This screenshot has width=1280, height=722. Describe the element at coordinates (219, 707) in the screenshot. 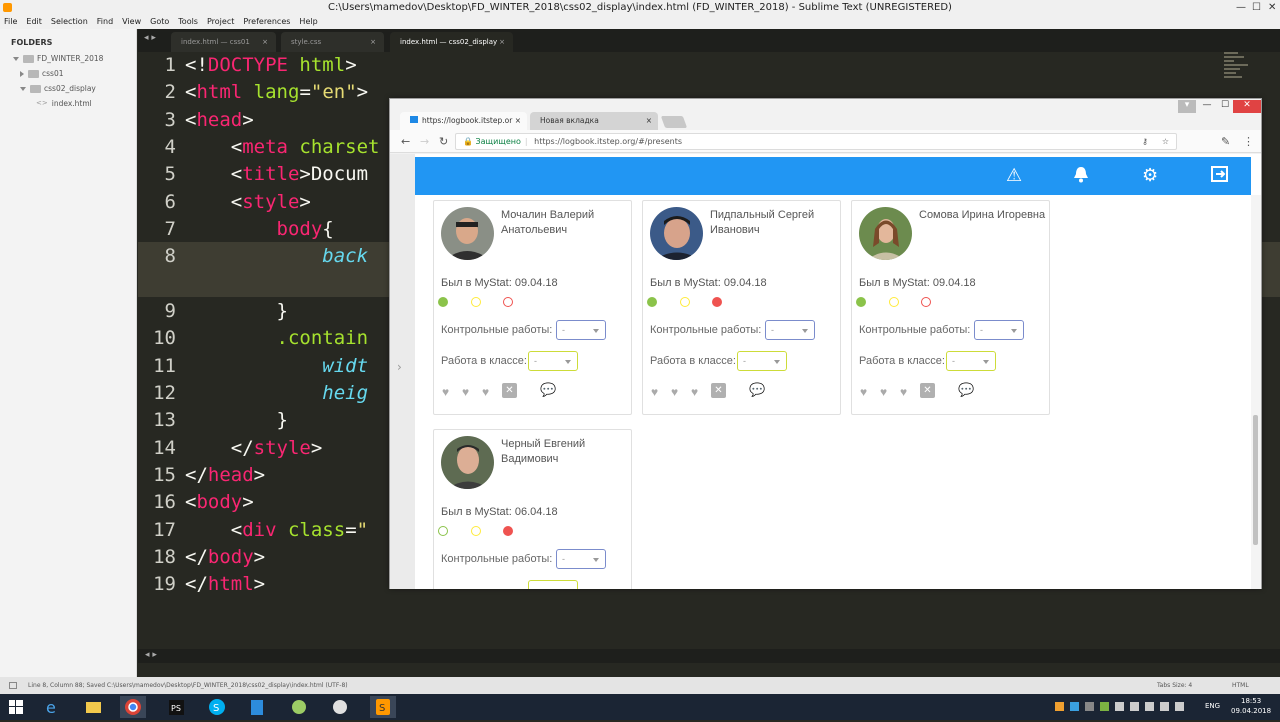

I see `skype-icon: S` at that location.